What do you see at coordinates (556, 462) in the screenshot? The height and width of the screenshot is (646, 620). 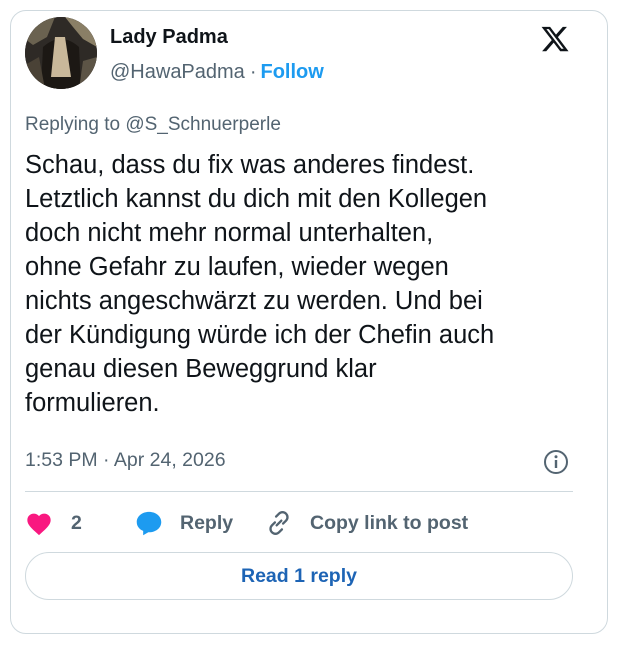 I see `info-icon` at bounding box center [556, 462].